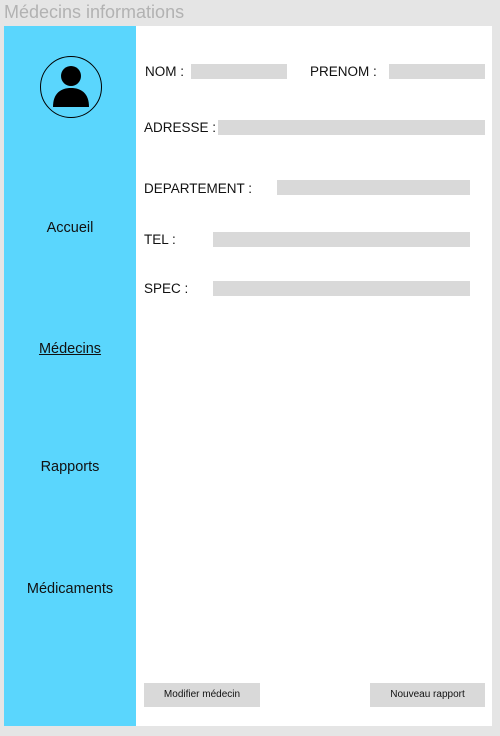  What do you see at coordinates (343, 71) in the screenshot?
I see `prenom-label: PRENOM :` at bounding box center [343, 71].